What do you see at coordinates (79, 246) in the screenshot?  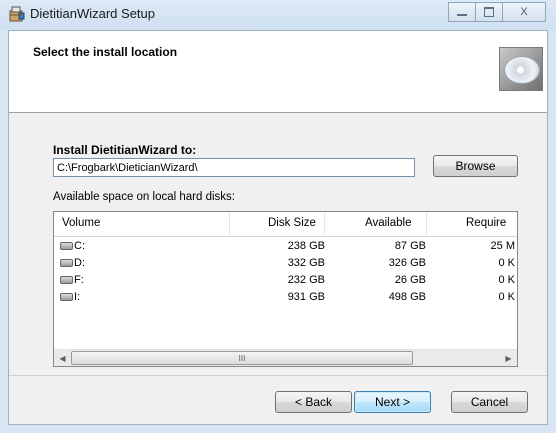 I see `disk-volume: C:` at bounding box center [79, 246].